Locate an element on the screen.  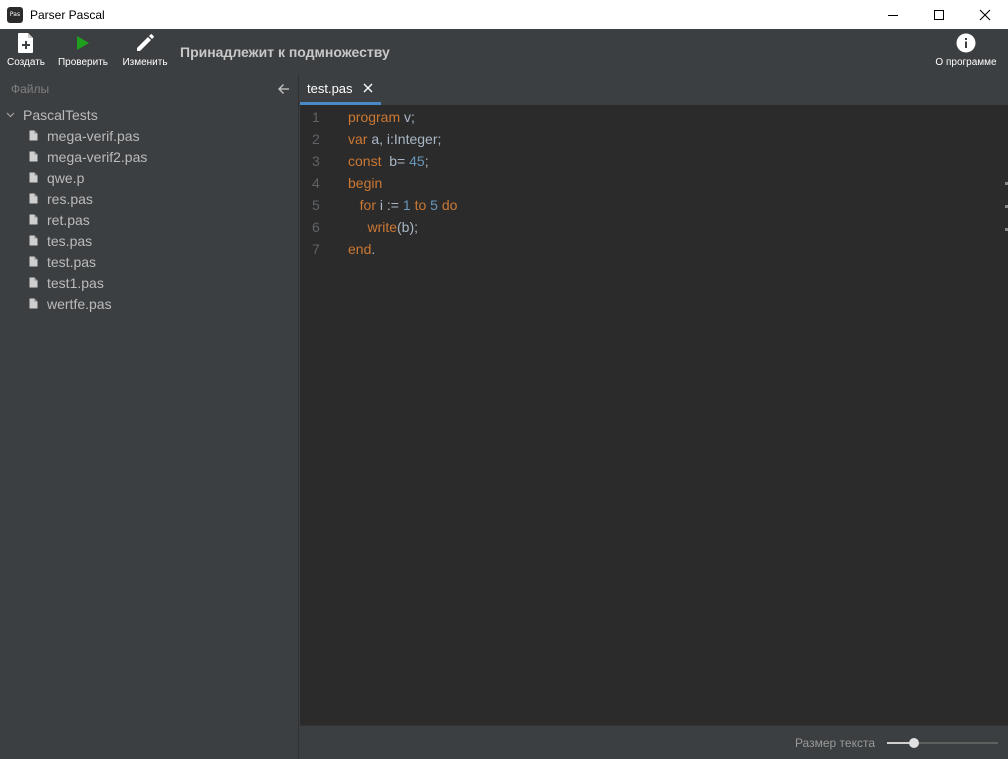
editor-tabbar: test.pas is located at coordinates (654, 89).